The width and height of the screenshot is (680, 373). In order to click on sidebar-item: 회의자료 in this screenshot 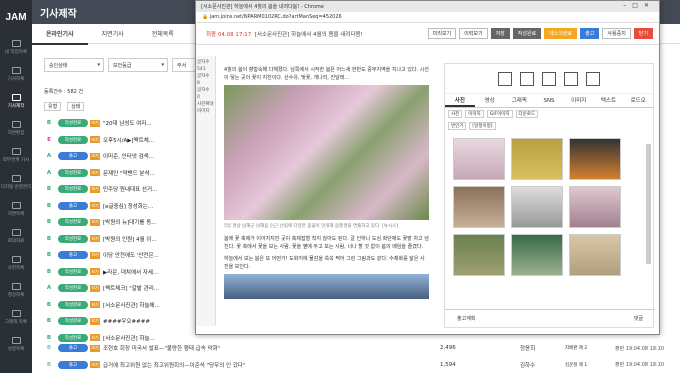, I will do `click(16, 236)`.